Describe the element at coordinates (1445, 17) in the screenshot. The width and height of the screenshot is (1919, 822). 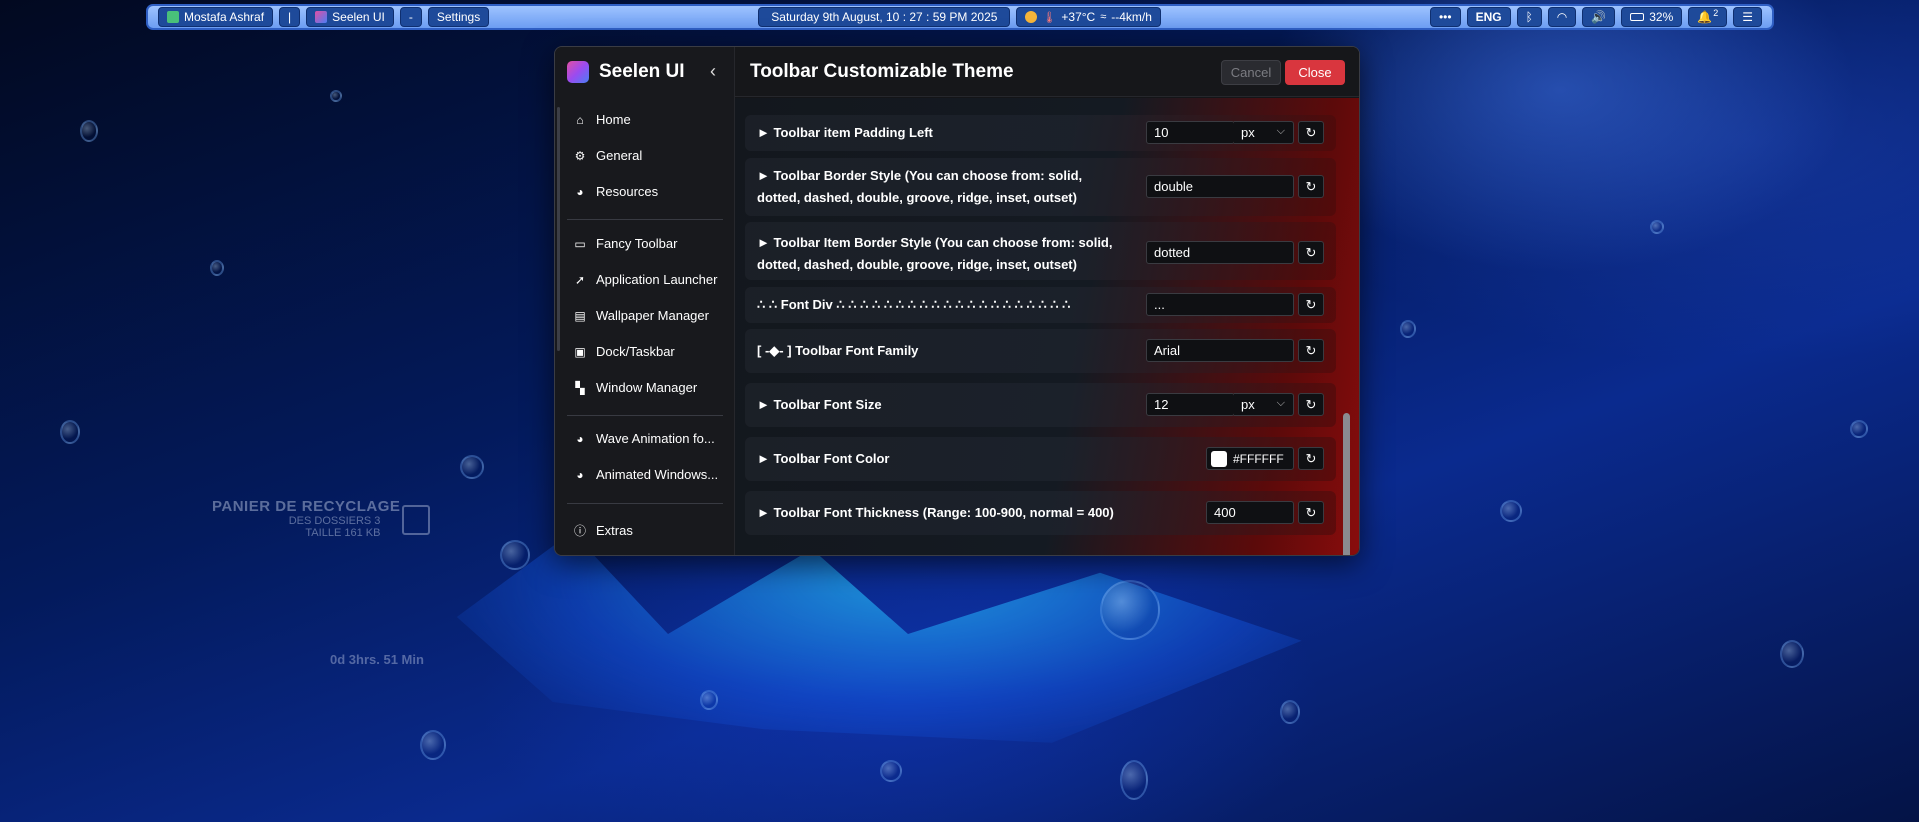
I see `more-tray-button: •••` at that location.